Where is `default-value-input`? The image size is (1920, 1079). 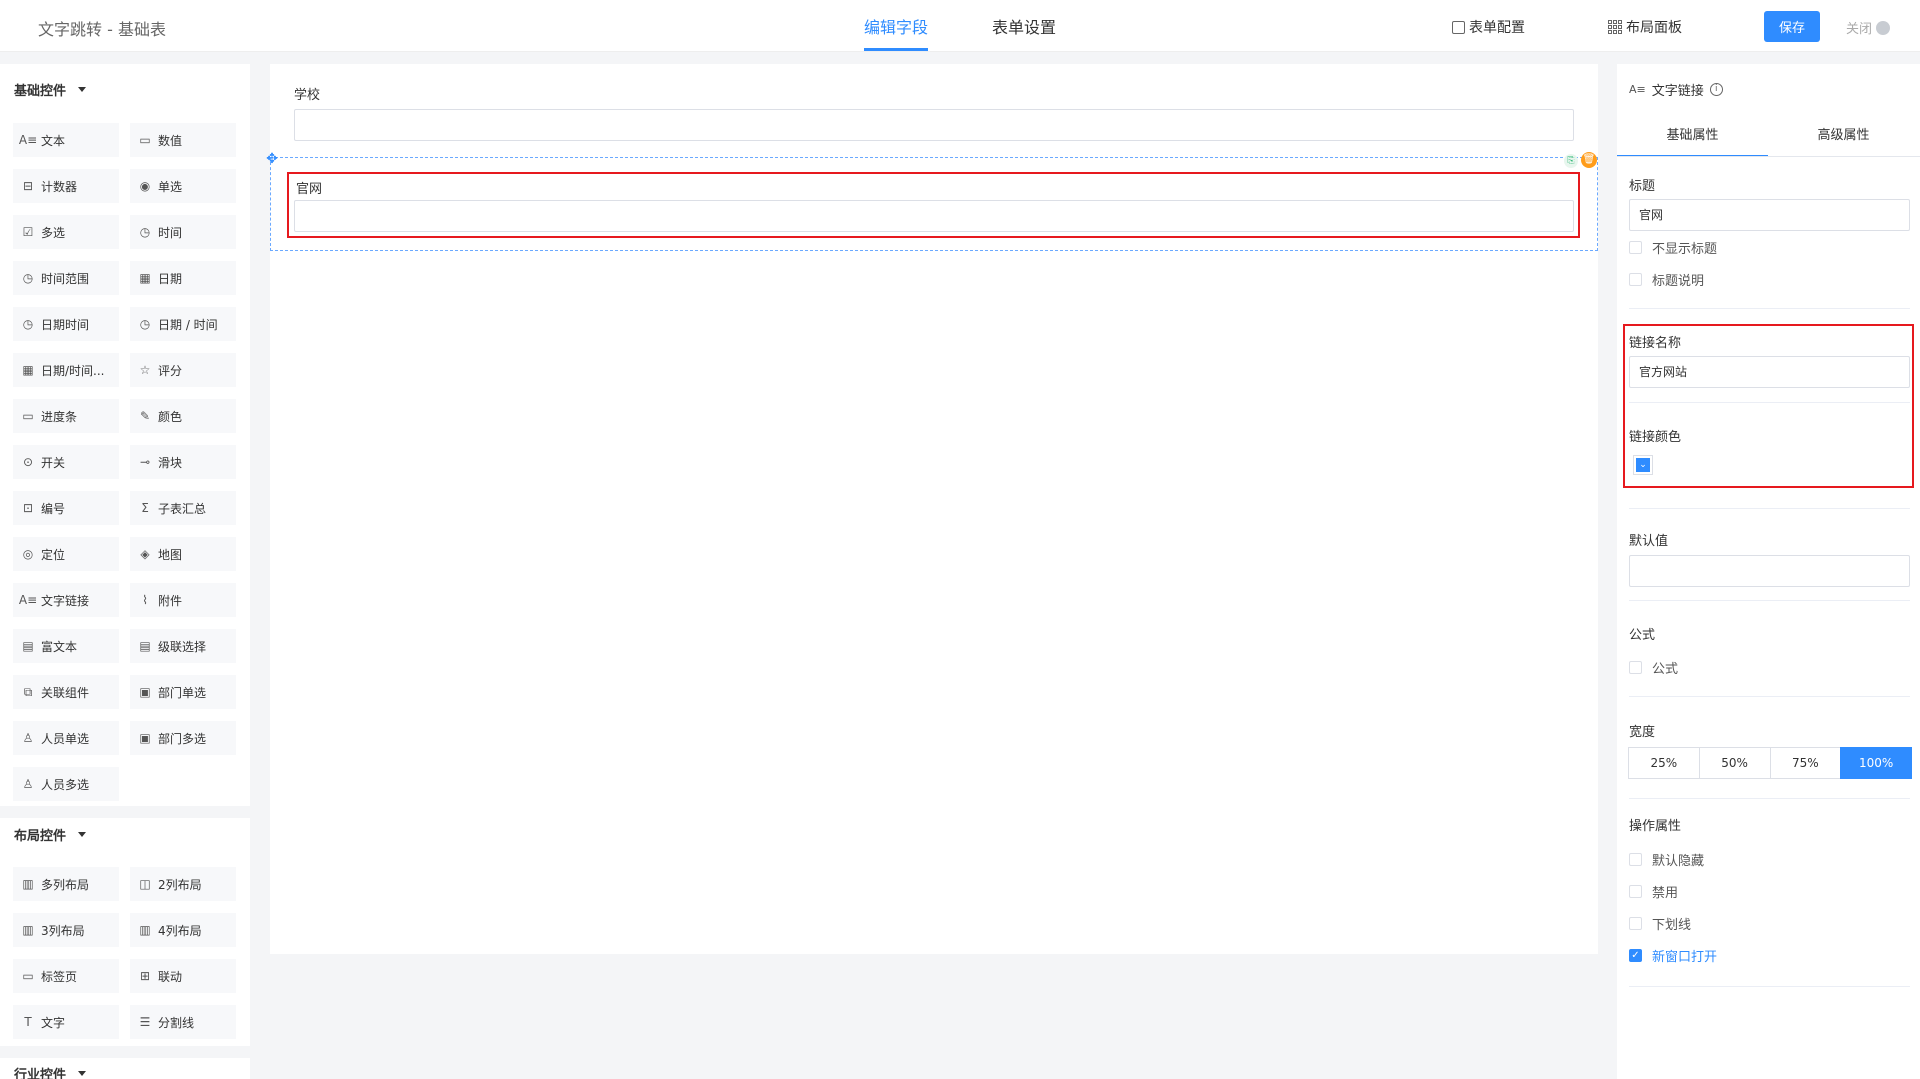 default-value-input is located at coordinates (1769, 571).